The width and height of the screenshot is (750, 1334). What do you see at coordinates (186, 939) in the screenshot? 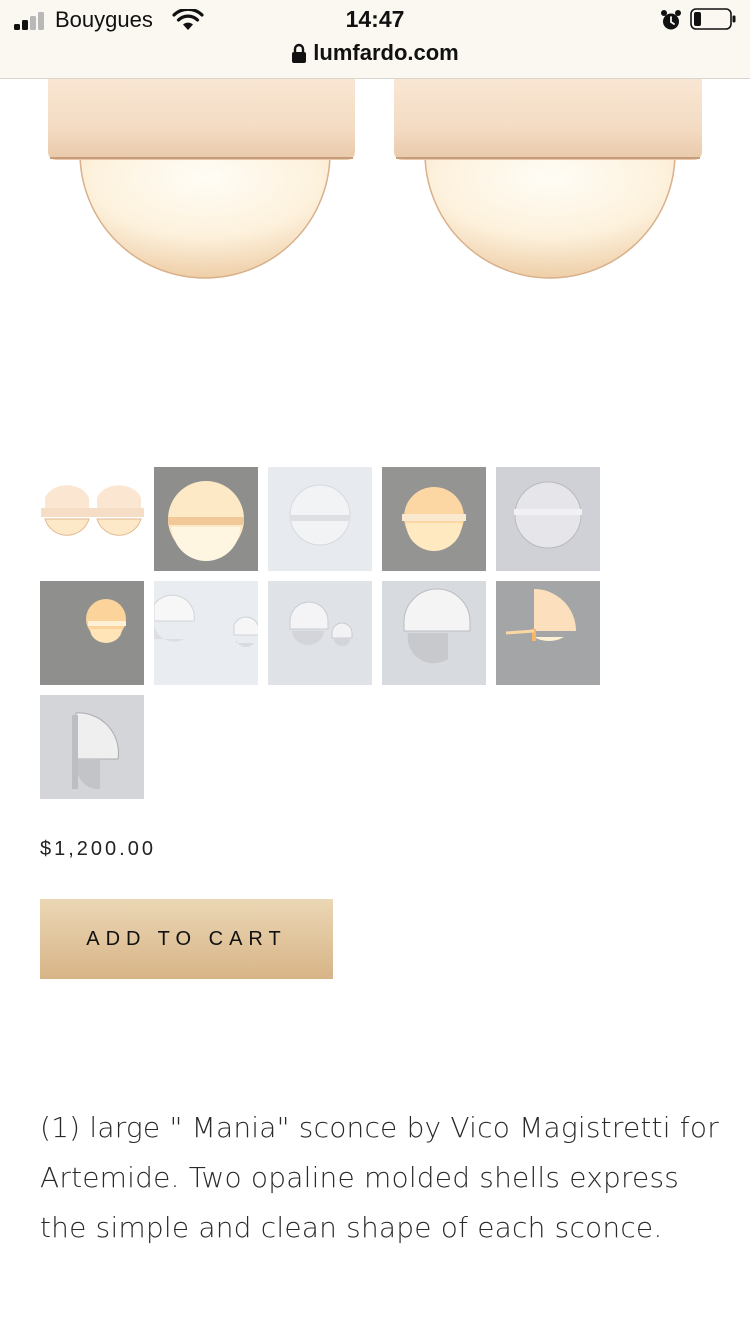
I see `add-to-cart-button: ADD TO CART` at bounding box center [186, 939].